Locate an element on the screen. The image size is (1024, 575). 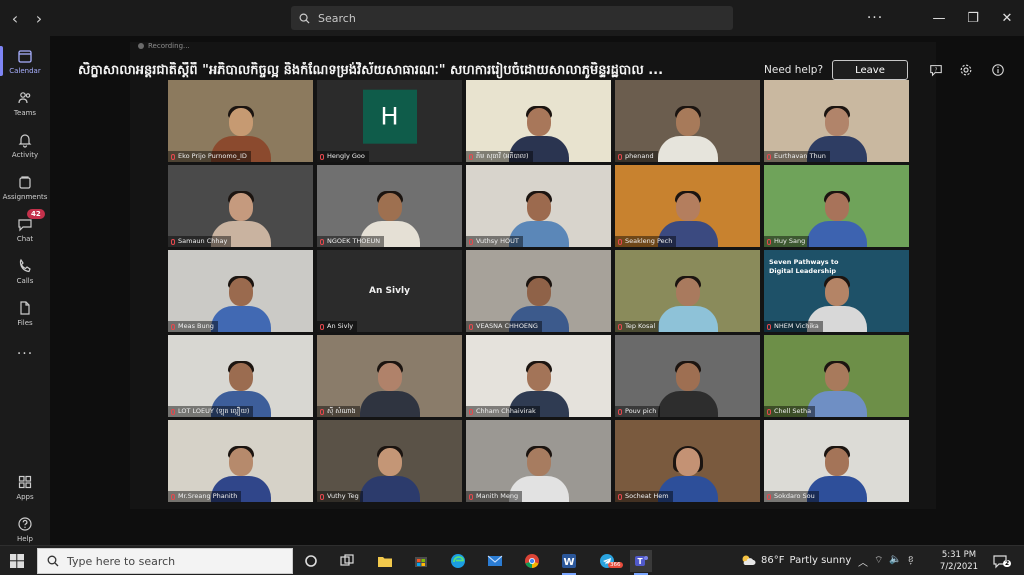
cortana-icon is located at coordinates (311, 561).